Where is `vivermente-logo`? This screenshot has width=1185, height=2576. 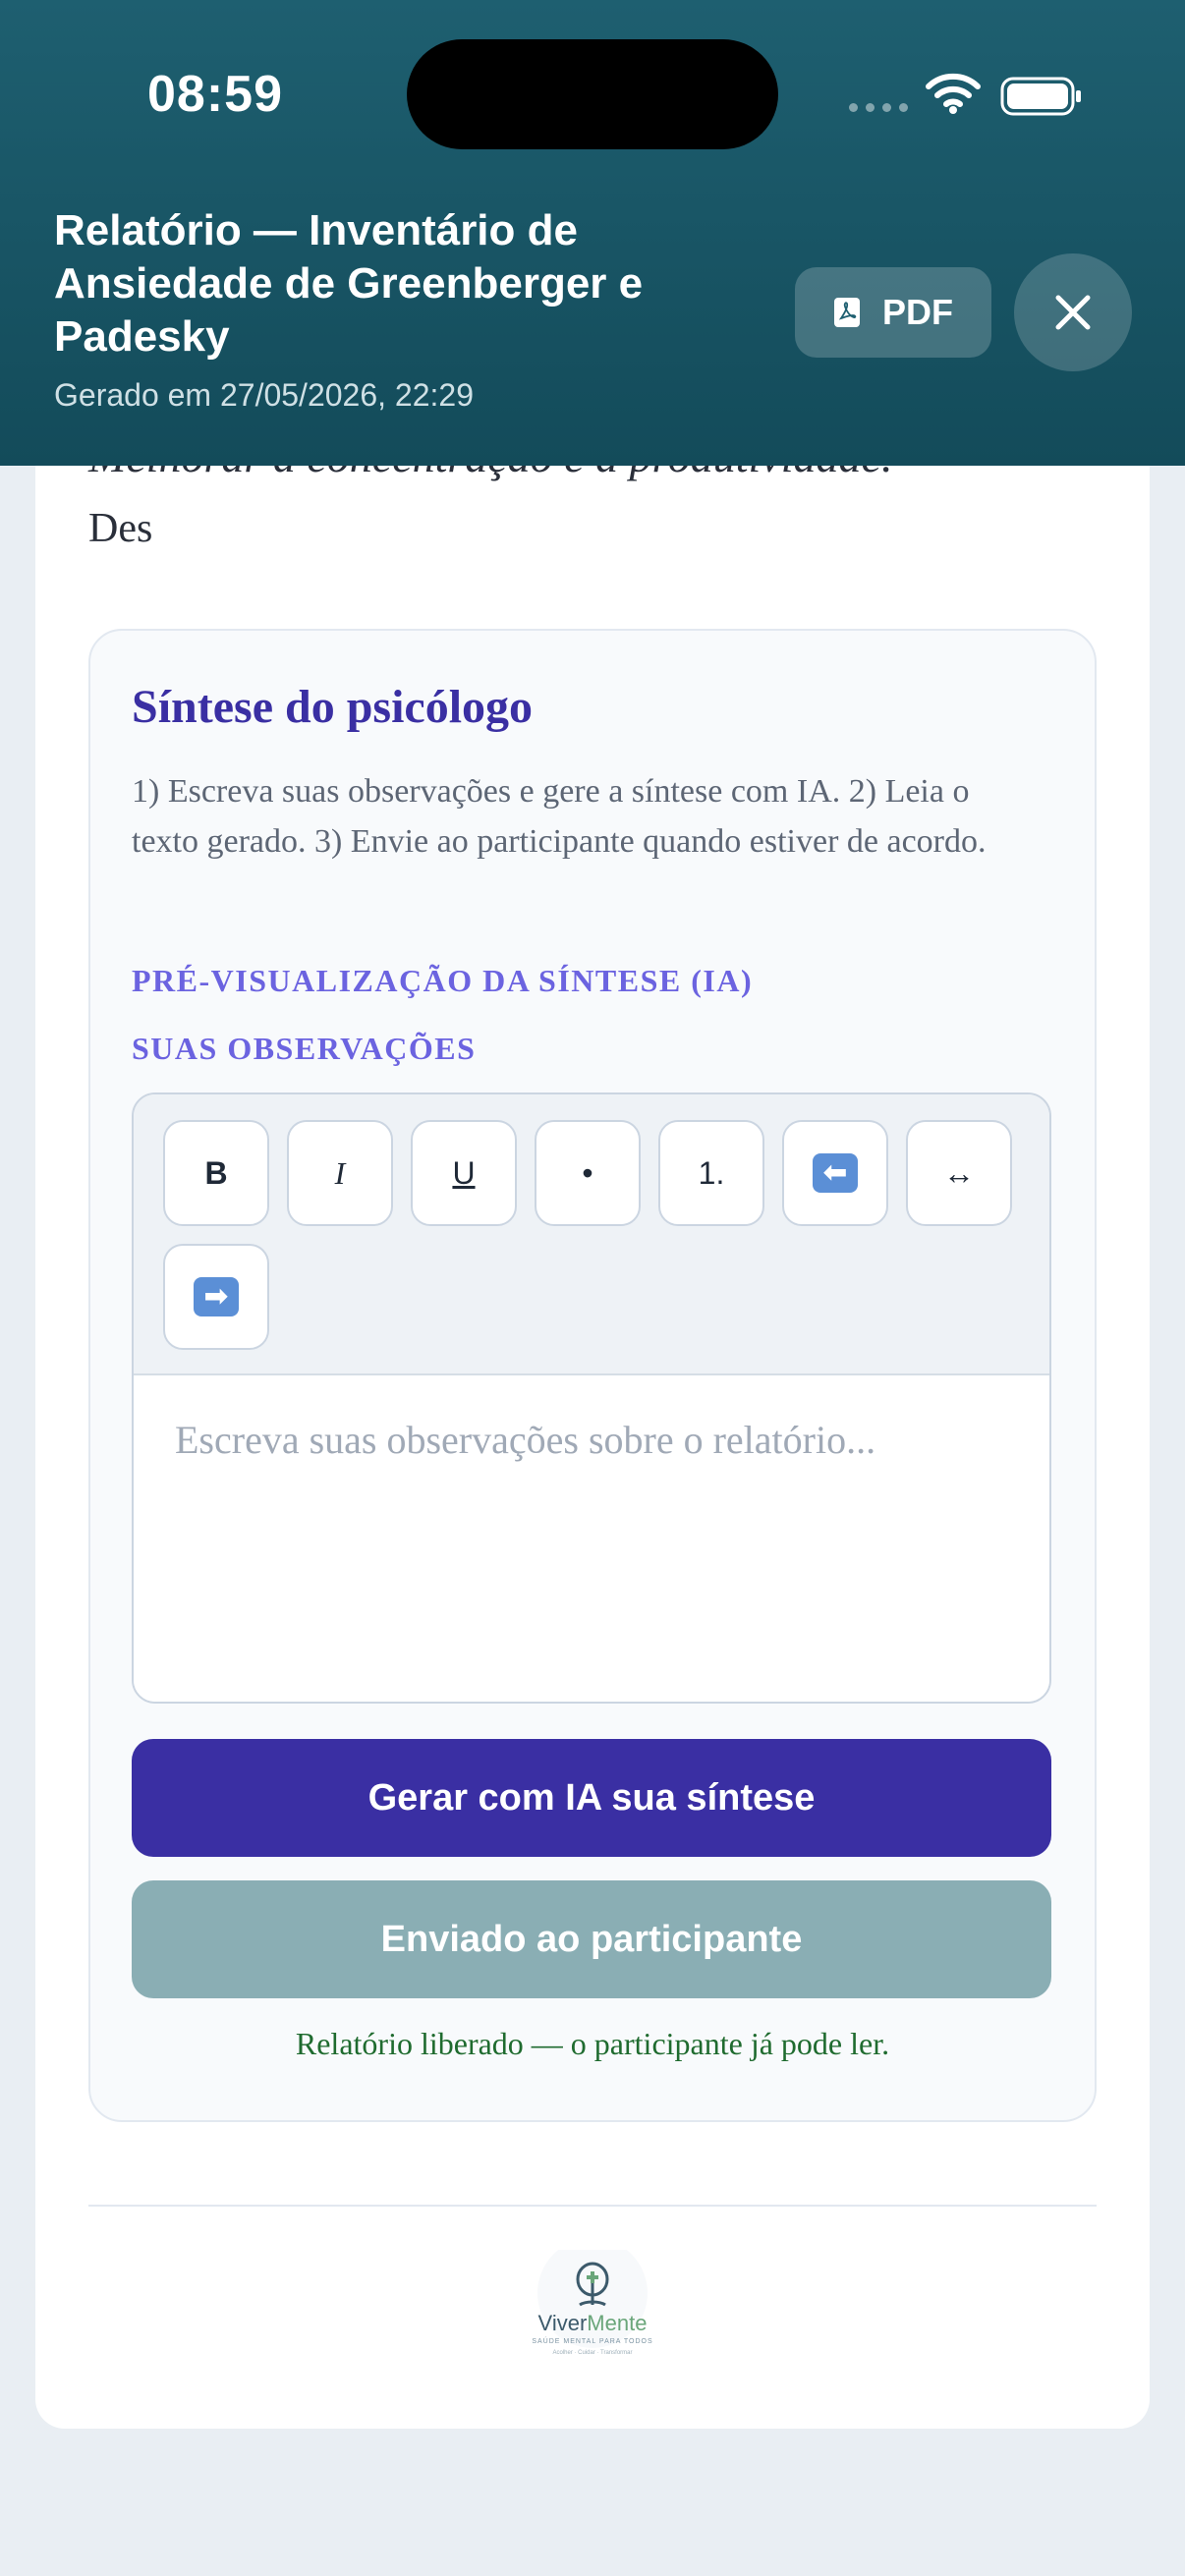 vivermente-logo is located at coordinates (592, 2299).